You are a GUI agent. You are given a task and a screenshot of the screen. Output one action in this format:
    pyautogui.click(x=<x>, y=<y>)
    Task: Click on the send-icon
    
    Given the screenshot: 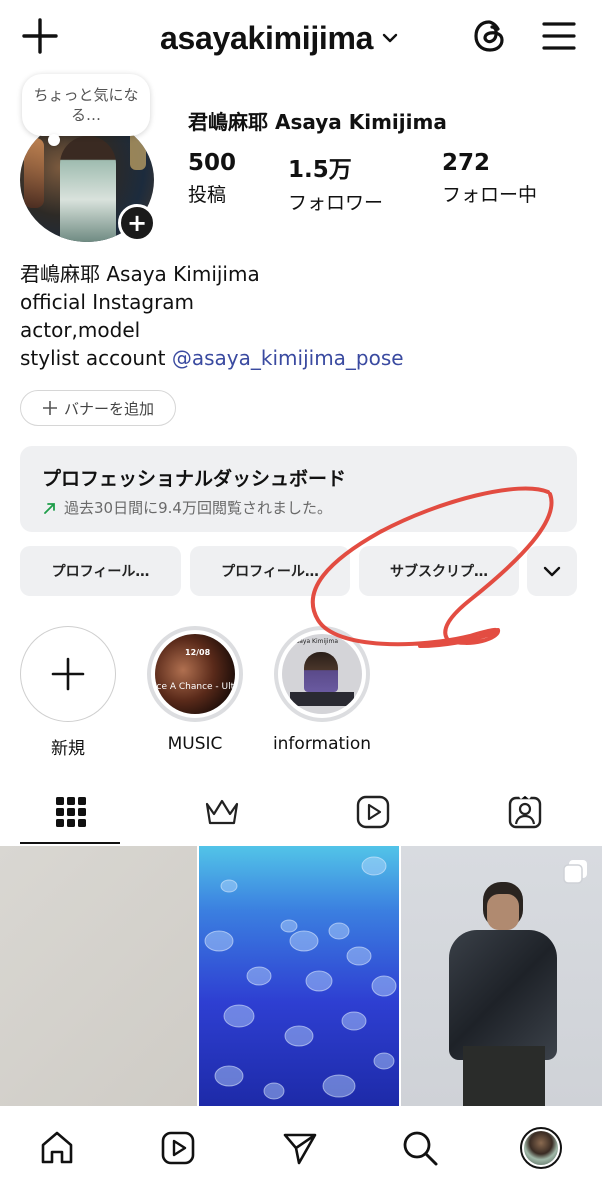 What is the action you would take?
    pyautogui.click(x=300, y=1149)
    